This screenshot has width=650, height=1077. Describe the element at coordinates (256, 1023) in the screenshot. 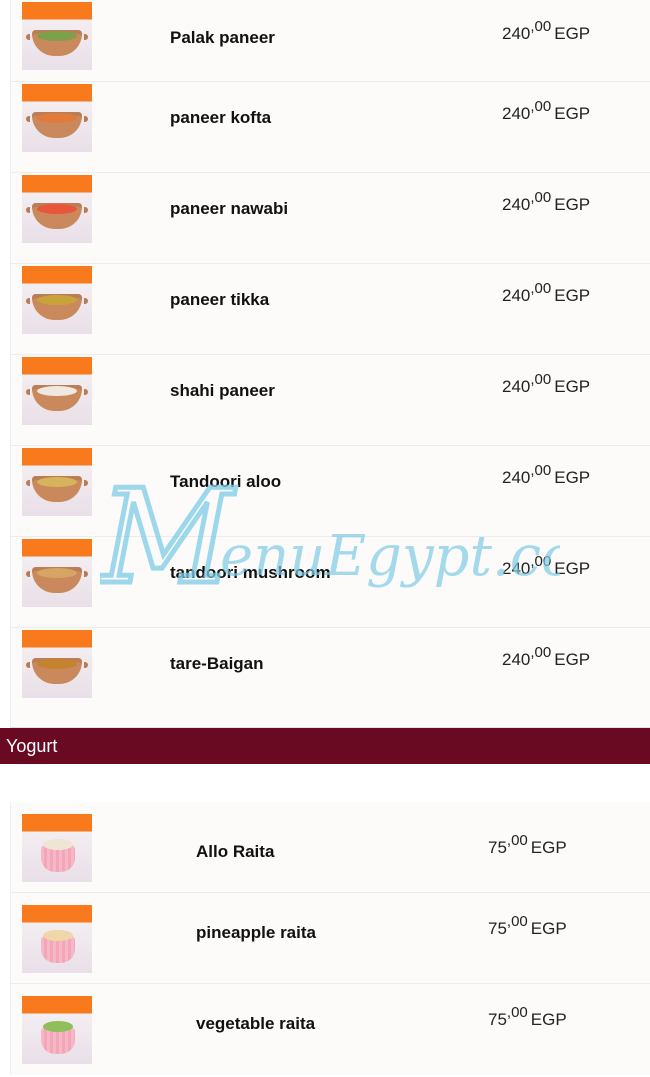

I see `item-name: vegetable raita` at that location.